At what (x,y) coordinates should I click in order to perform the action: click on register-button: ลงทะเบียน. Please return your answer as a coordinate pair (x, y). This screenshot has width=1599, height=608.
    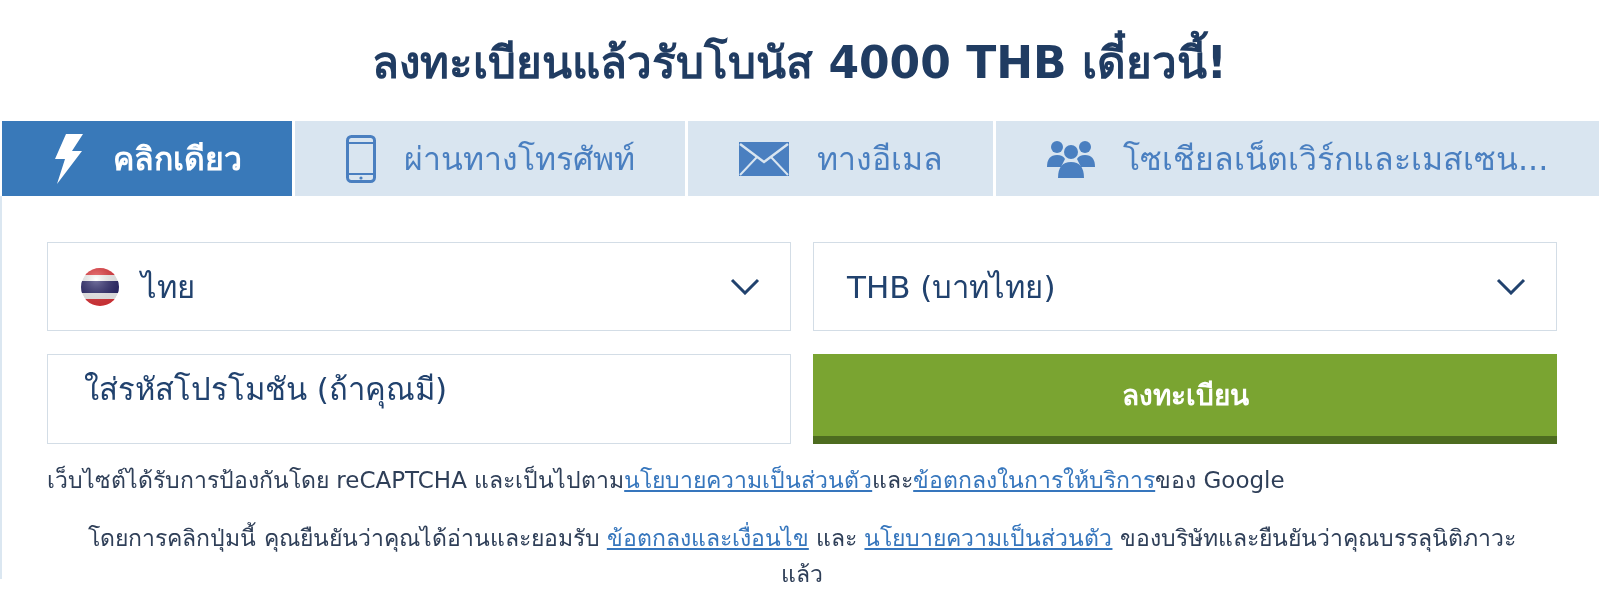
    Looking at the image, I should click on (1185, 399).